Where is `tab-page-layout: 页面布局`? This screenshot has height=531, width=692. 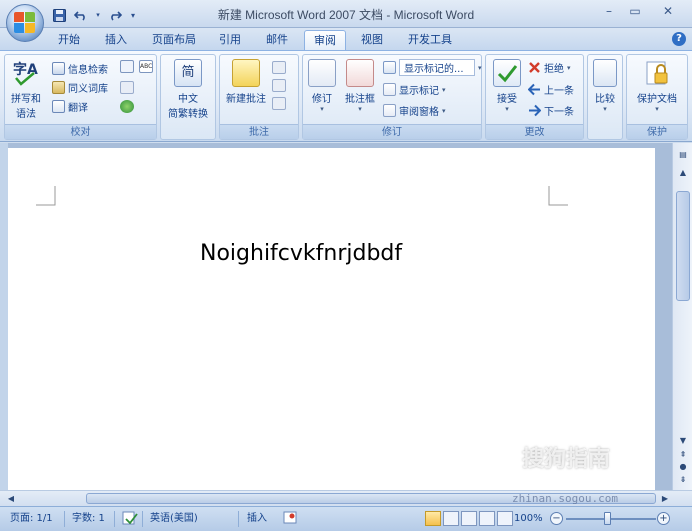
tab-page-layout: 页面布局 is located at coordinates (174, 40).